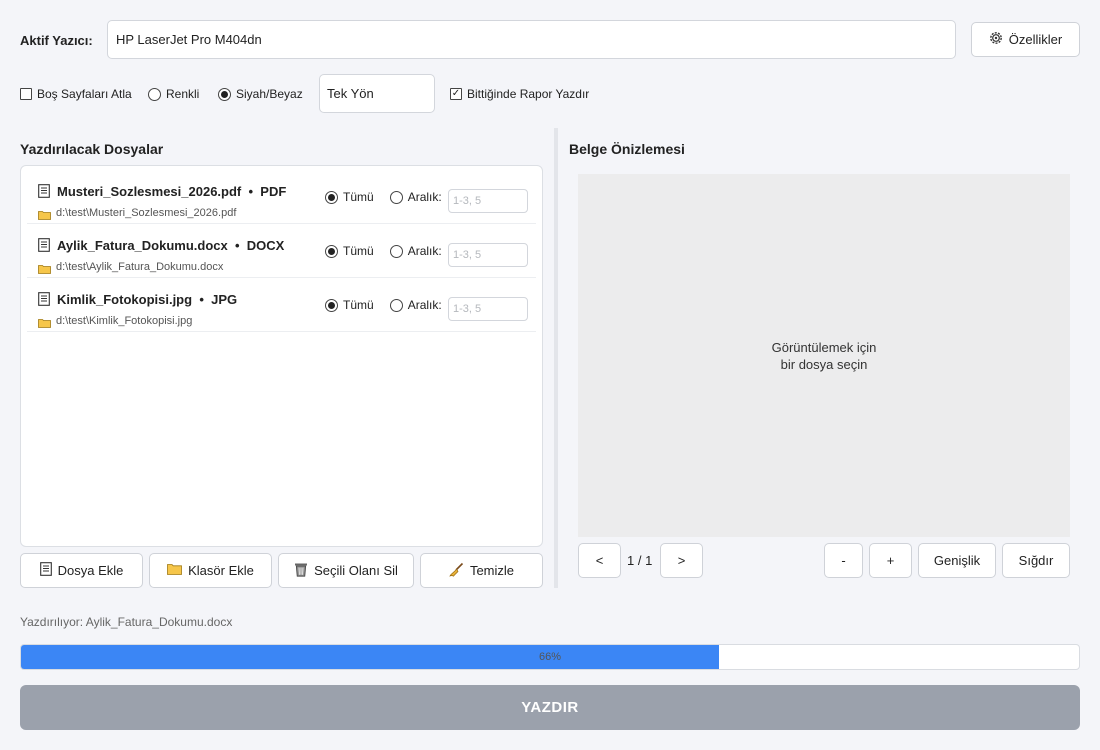 The image size is (1100, 750). Describe the element at coordinates (140, 267) in the screenshot. I see `file-path: d:\test\Aylik_Fatura_Dokumu.docx` at that location.